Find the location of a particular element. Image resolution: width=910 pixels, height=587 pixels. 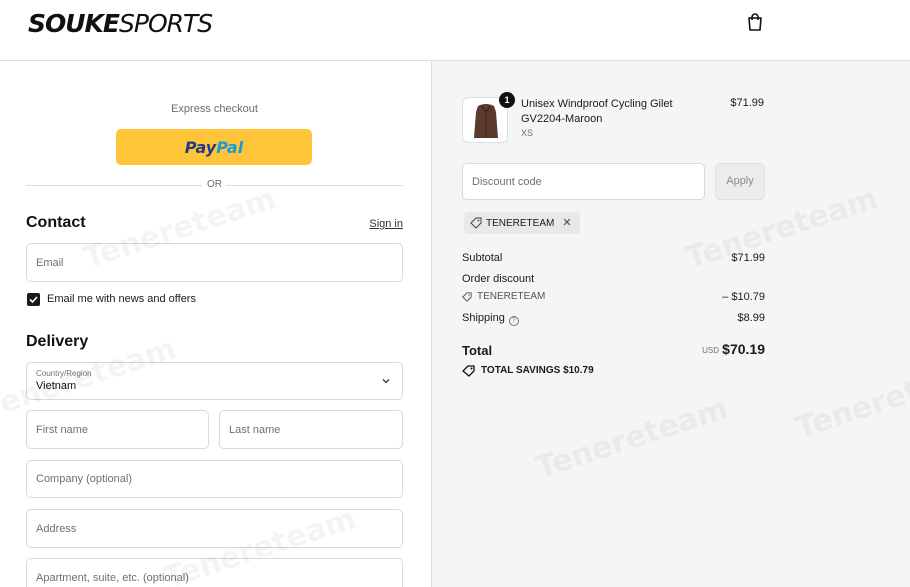

address-placeholder: Address is located at coordinates (56, 528).